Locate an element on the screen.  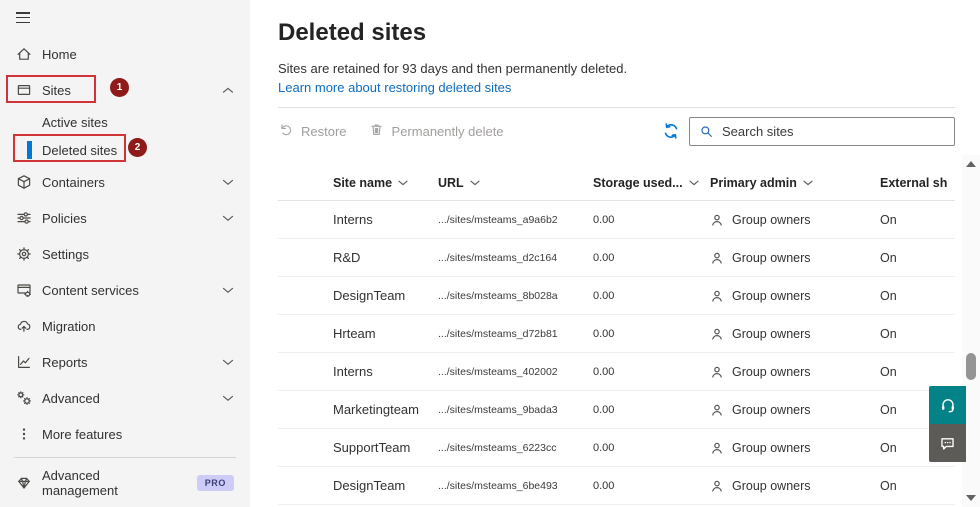
sidebar-item-advanced: Advanced is located at coordinates (125, 398).